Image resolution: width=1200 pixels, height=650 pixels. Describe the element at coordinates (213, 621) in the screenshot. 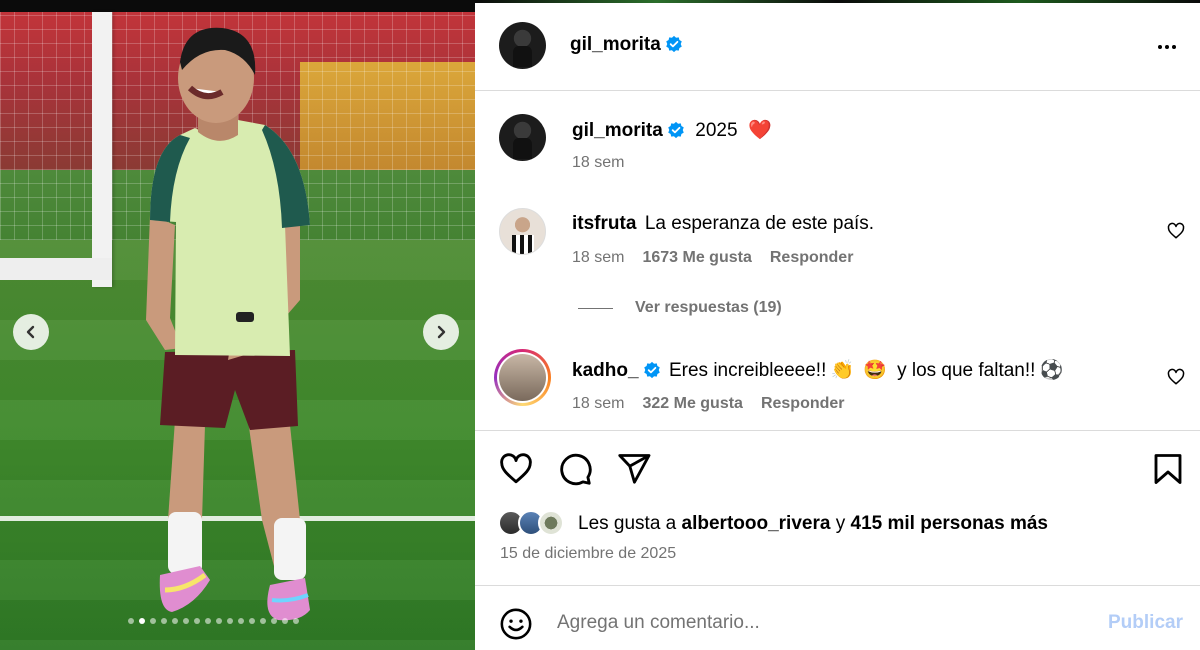

I see `carousel-indicator` at that location.